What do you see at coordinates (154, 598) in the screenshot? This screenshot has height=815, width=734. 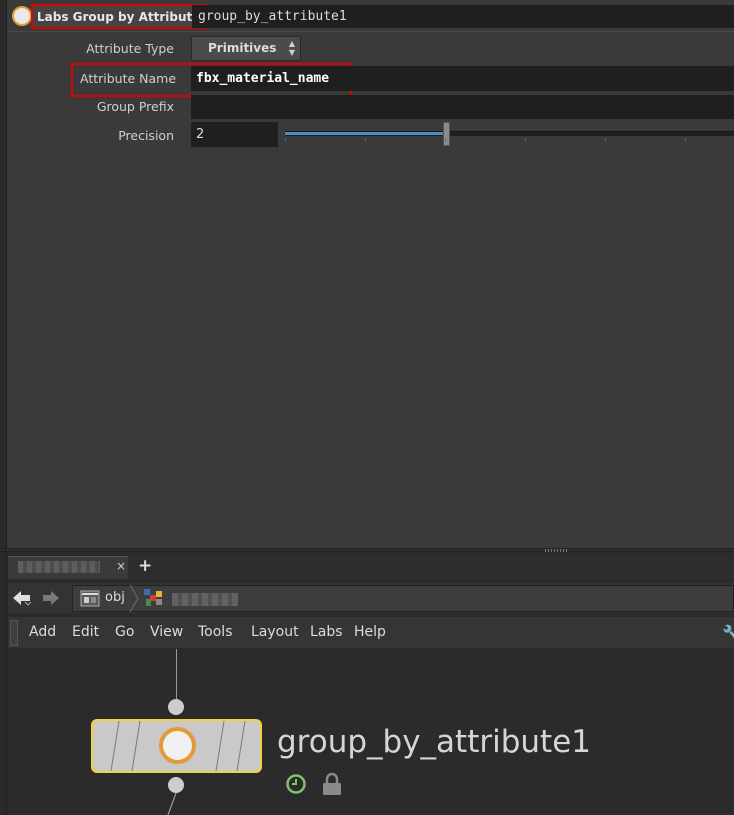 I see `geo-node-icon` at bounding box center [154, 598].